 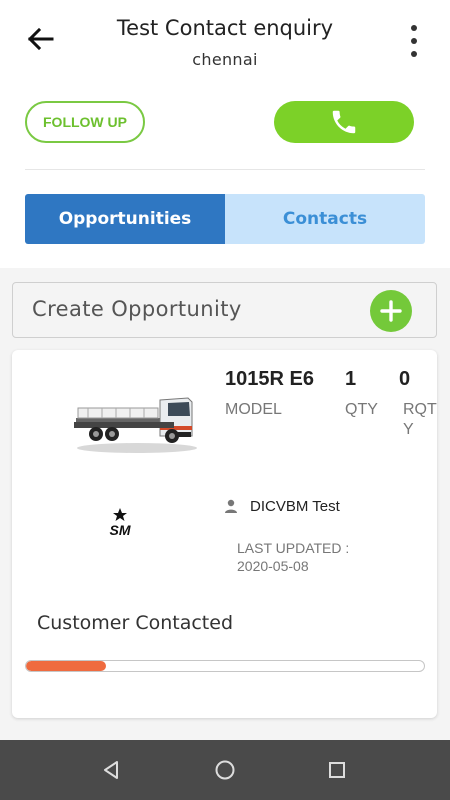 I want to click on brand-logo: SM, so click(x=120, y=523).